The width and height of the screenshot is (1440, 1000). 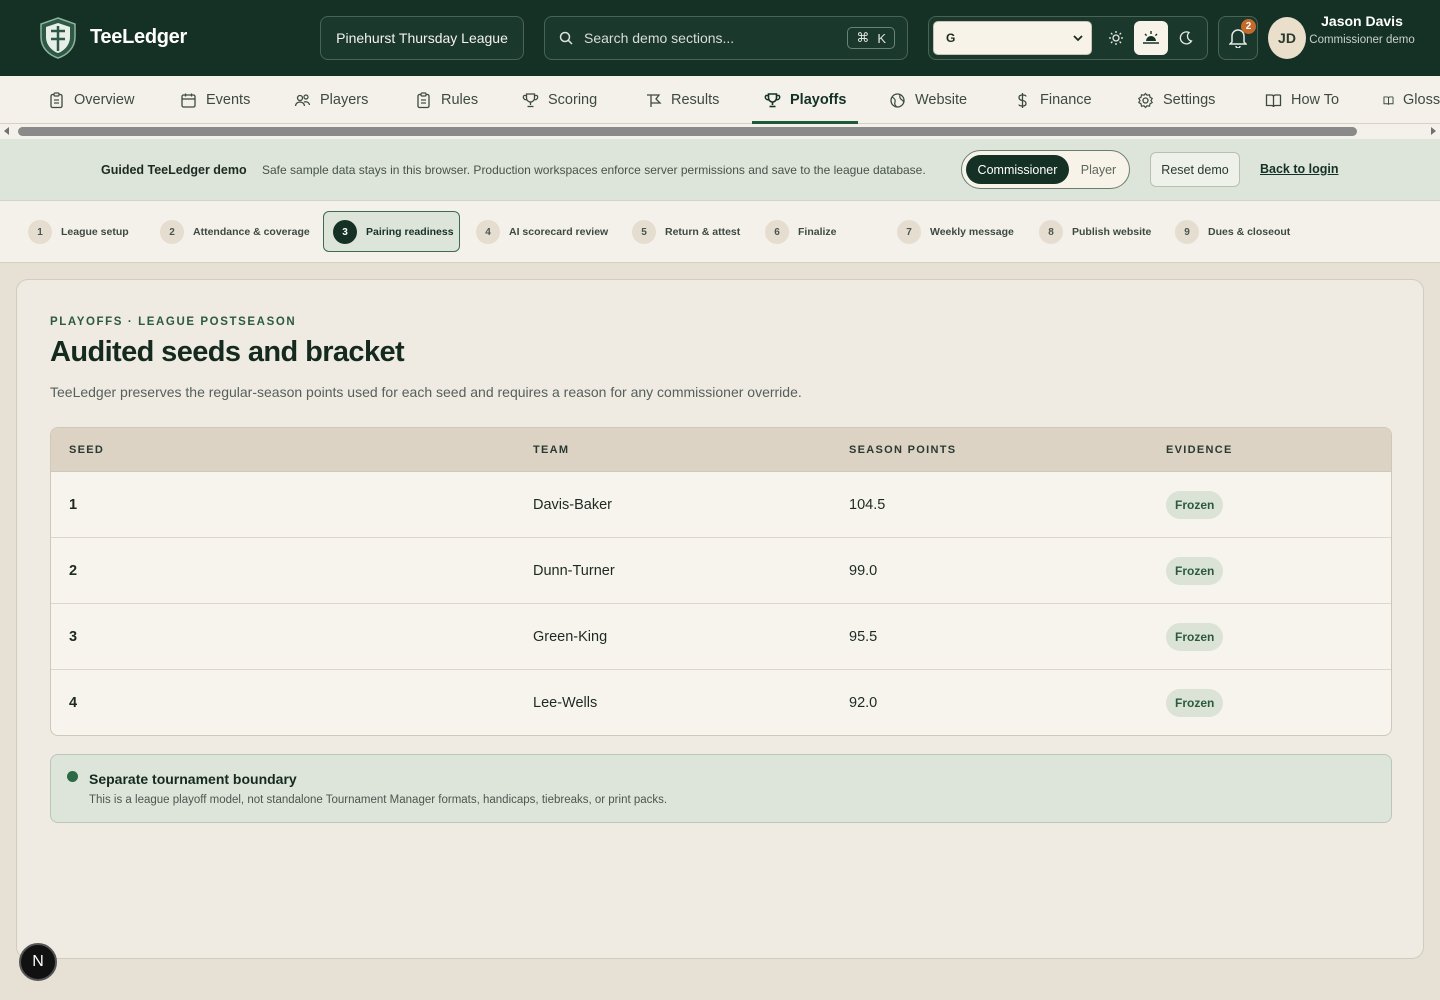 I want to click on step-number: 6, so click(x=777, y=232).